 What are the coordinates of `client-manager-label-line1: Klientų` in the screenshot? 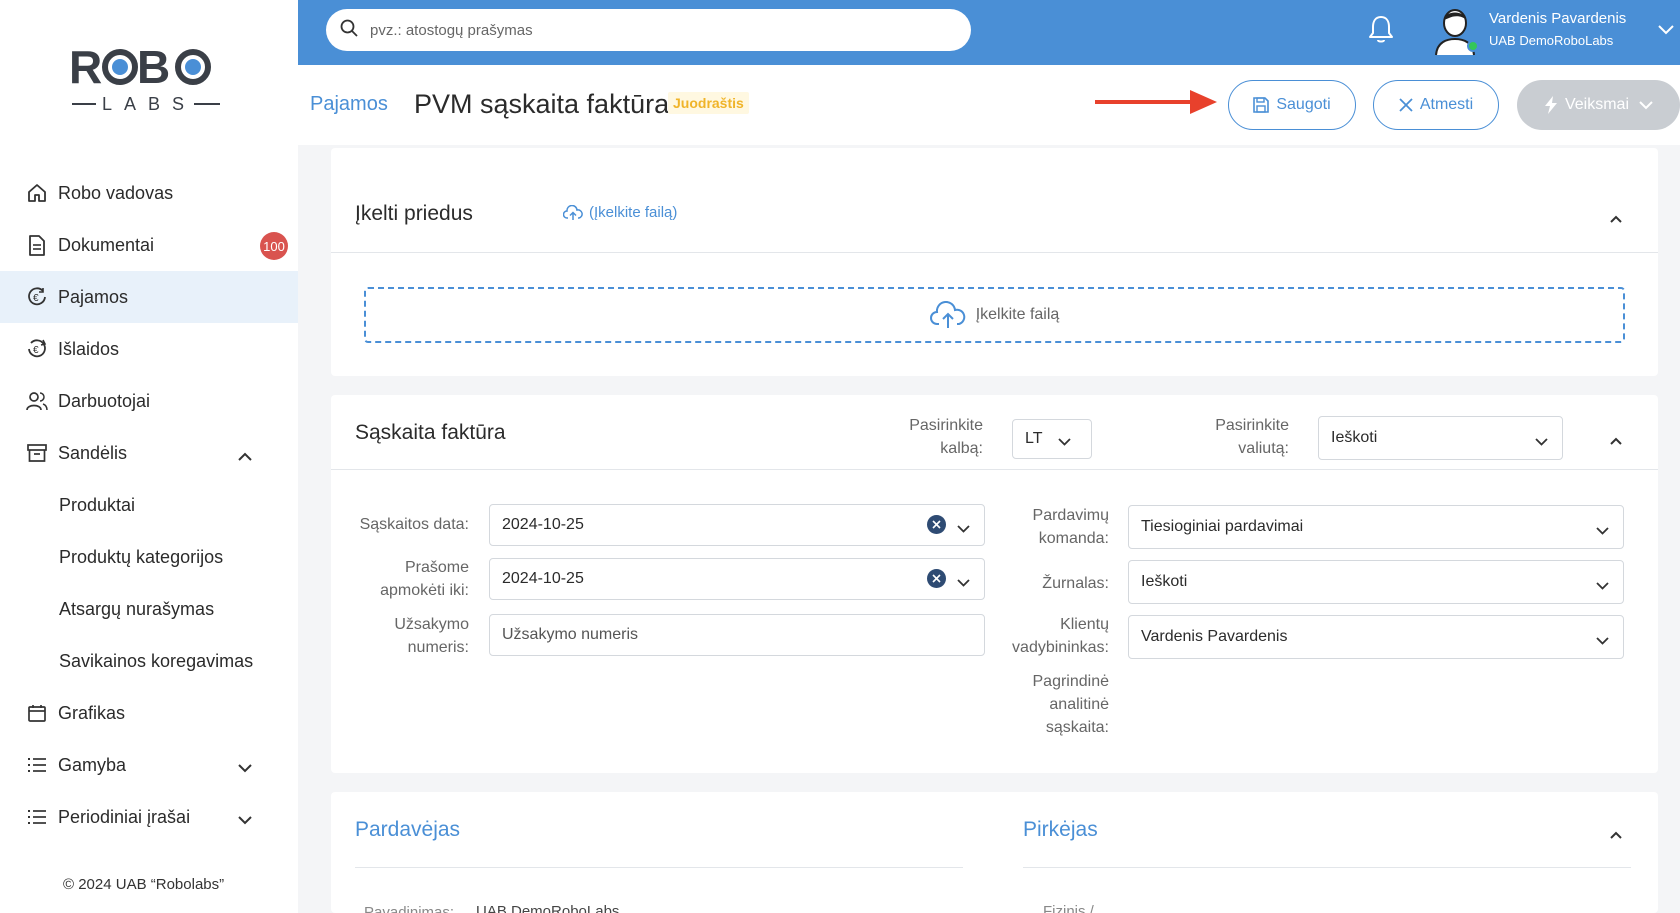 It's located at (1084, 624).